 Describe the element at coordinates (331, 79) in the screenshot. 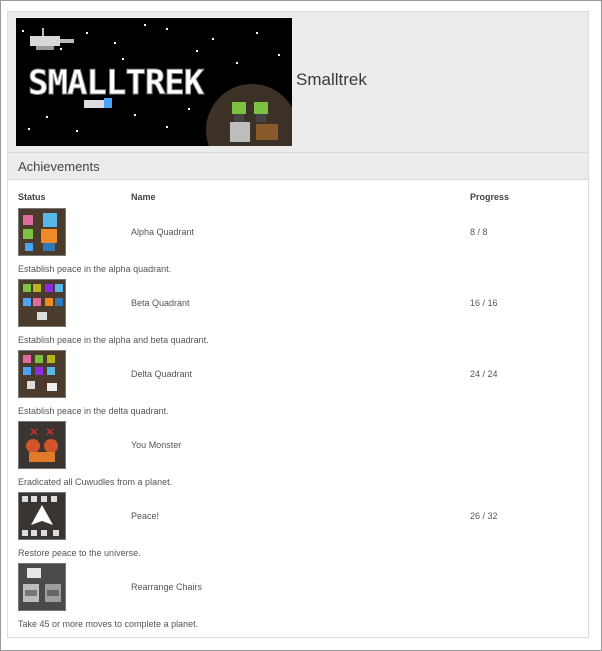

I see `game-title: Smalltrek` at that location.